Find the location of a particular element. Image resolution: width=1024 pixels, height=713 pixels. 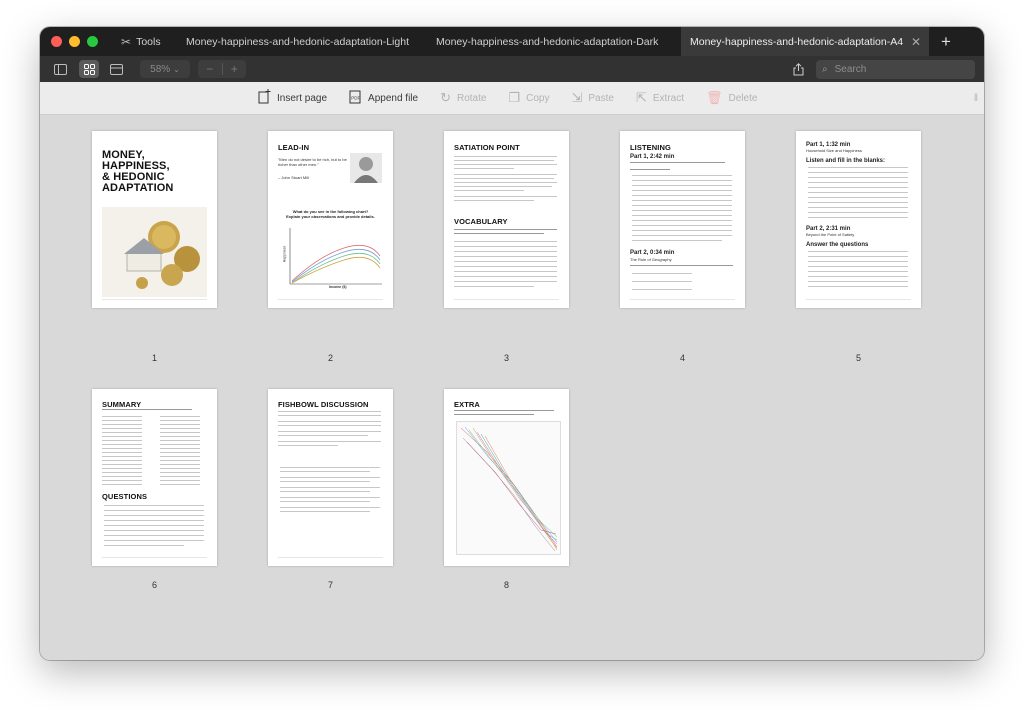

close-tab-icon: ✕ is located at coordinates (916, 42).